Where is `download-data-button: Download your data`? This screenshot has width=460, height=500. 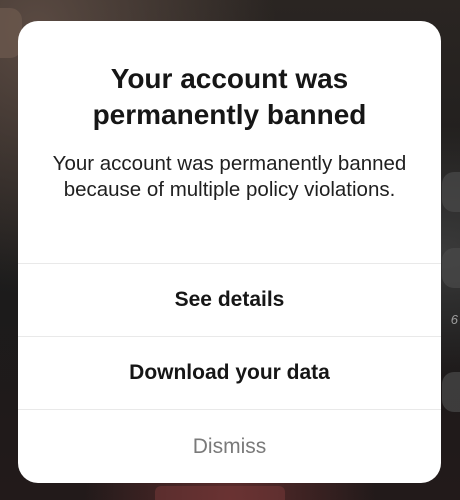
download-data-button: Download your data is located at coordinates (229, 373).